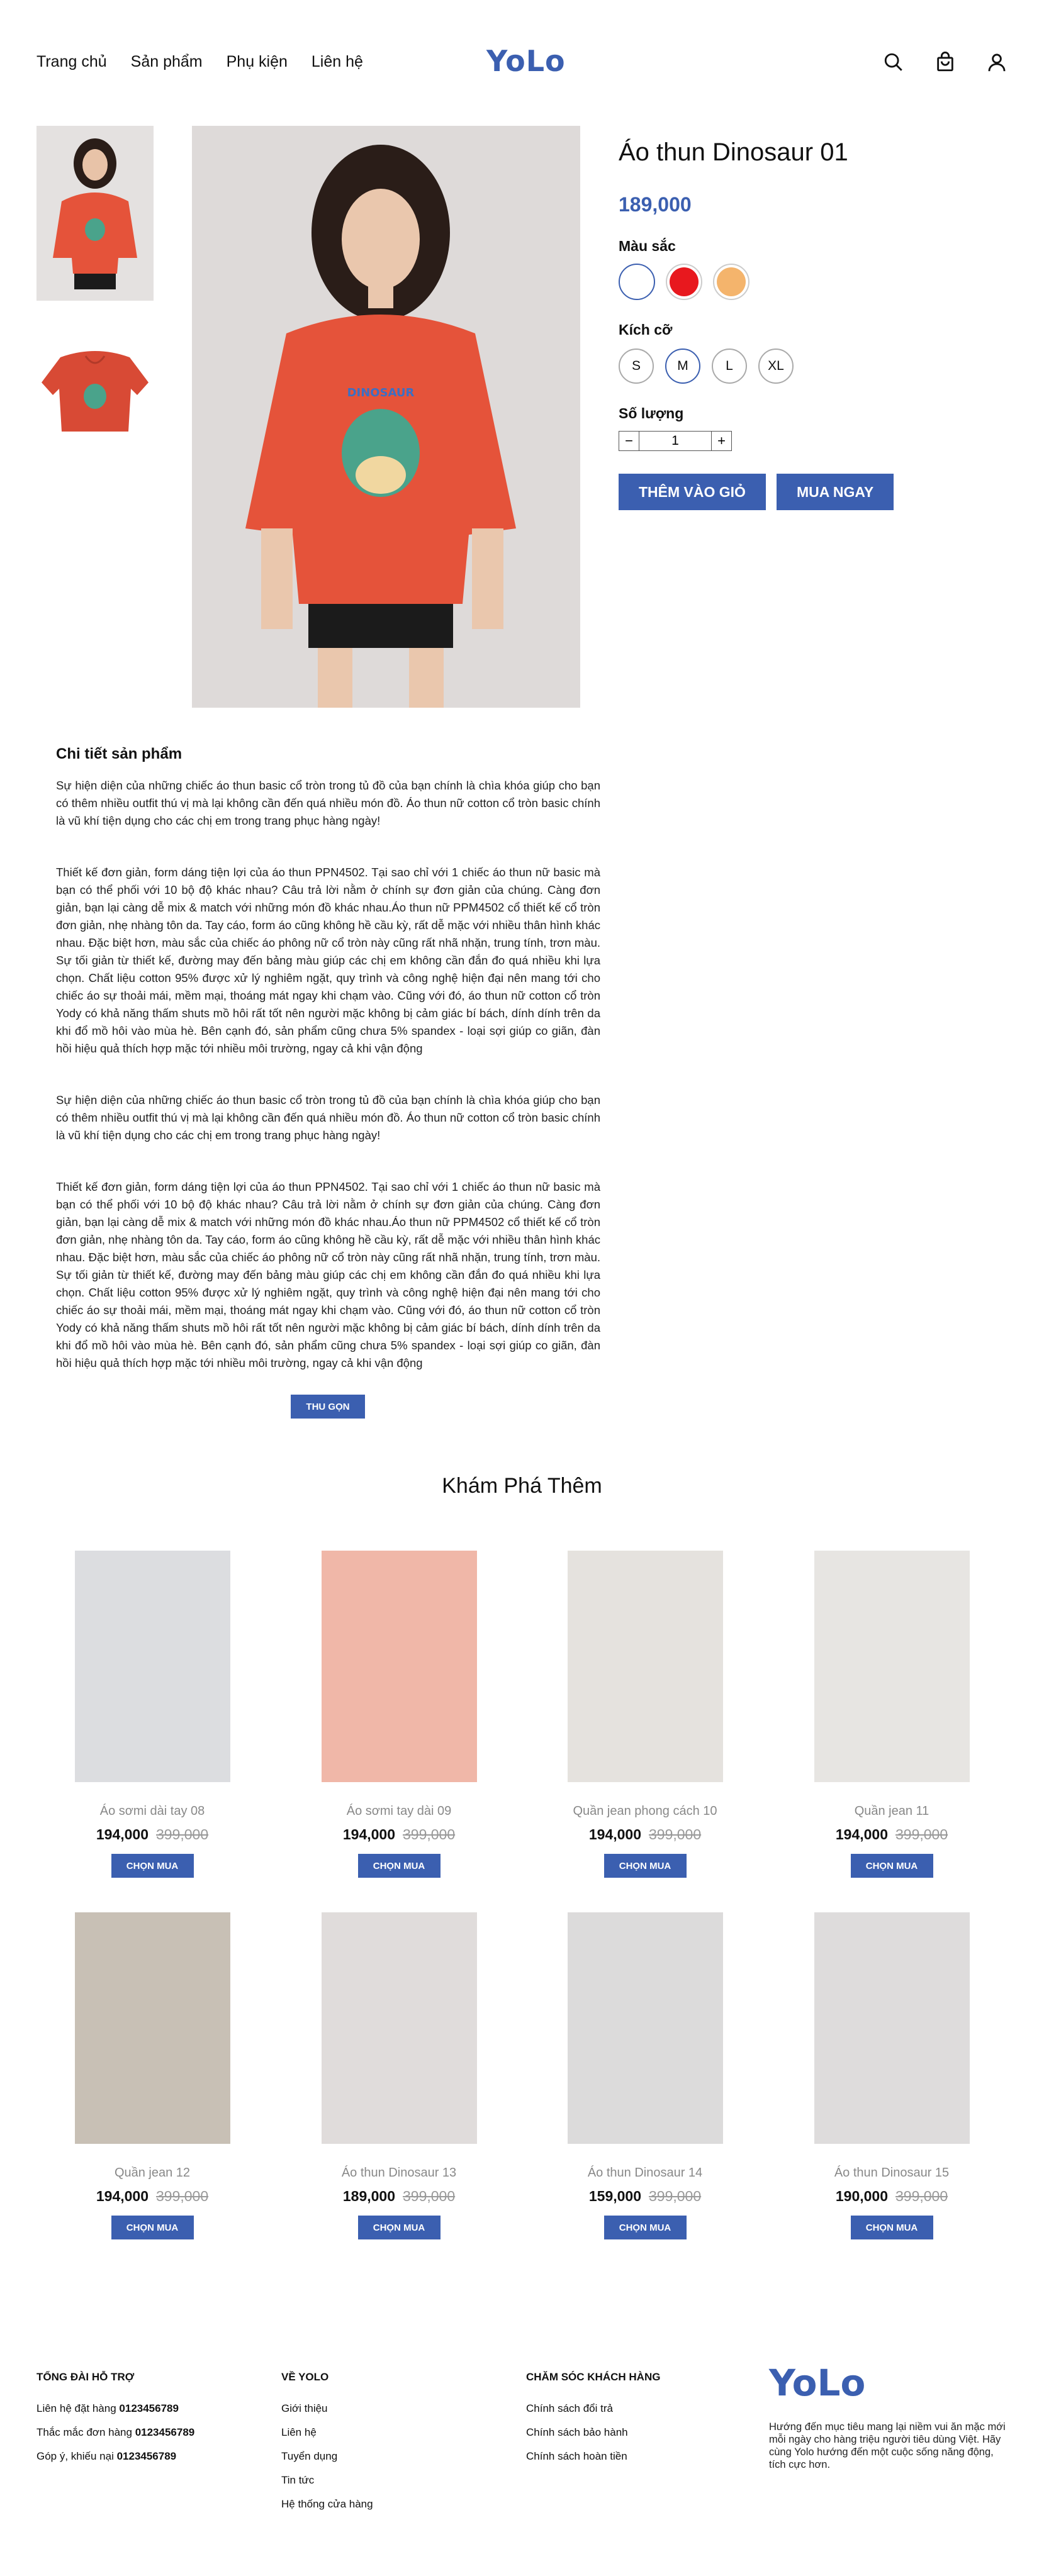  Describe the element at coordinates (721, 441) in the screenshot. I see `quantity-increase-button: +` at that location.